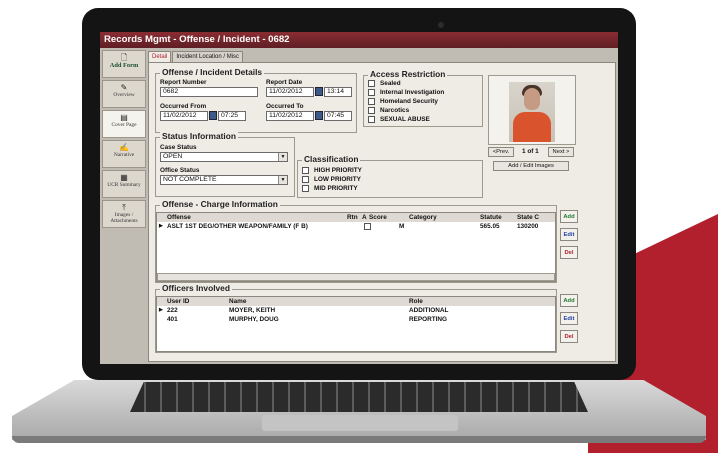  Describe the element at coordinates (532, 112) in the screenshot. I see `mugshot-image` at that location.